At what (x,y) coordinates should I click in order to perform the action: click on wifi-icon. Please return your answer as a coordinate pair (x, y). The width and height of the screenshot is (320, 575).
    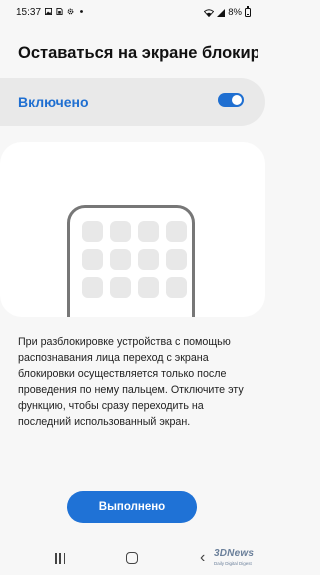
    Looking at the image, I should click on (209, 12).